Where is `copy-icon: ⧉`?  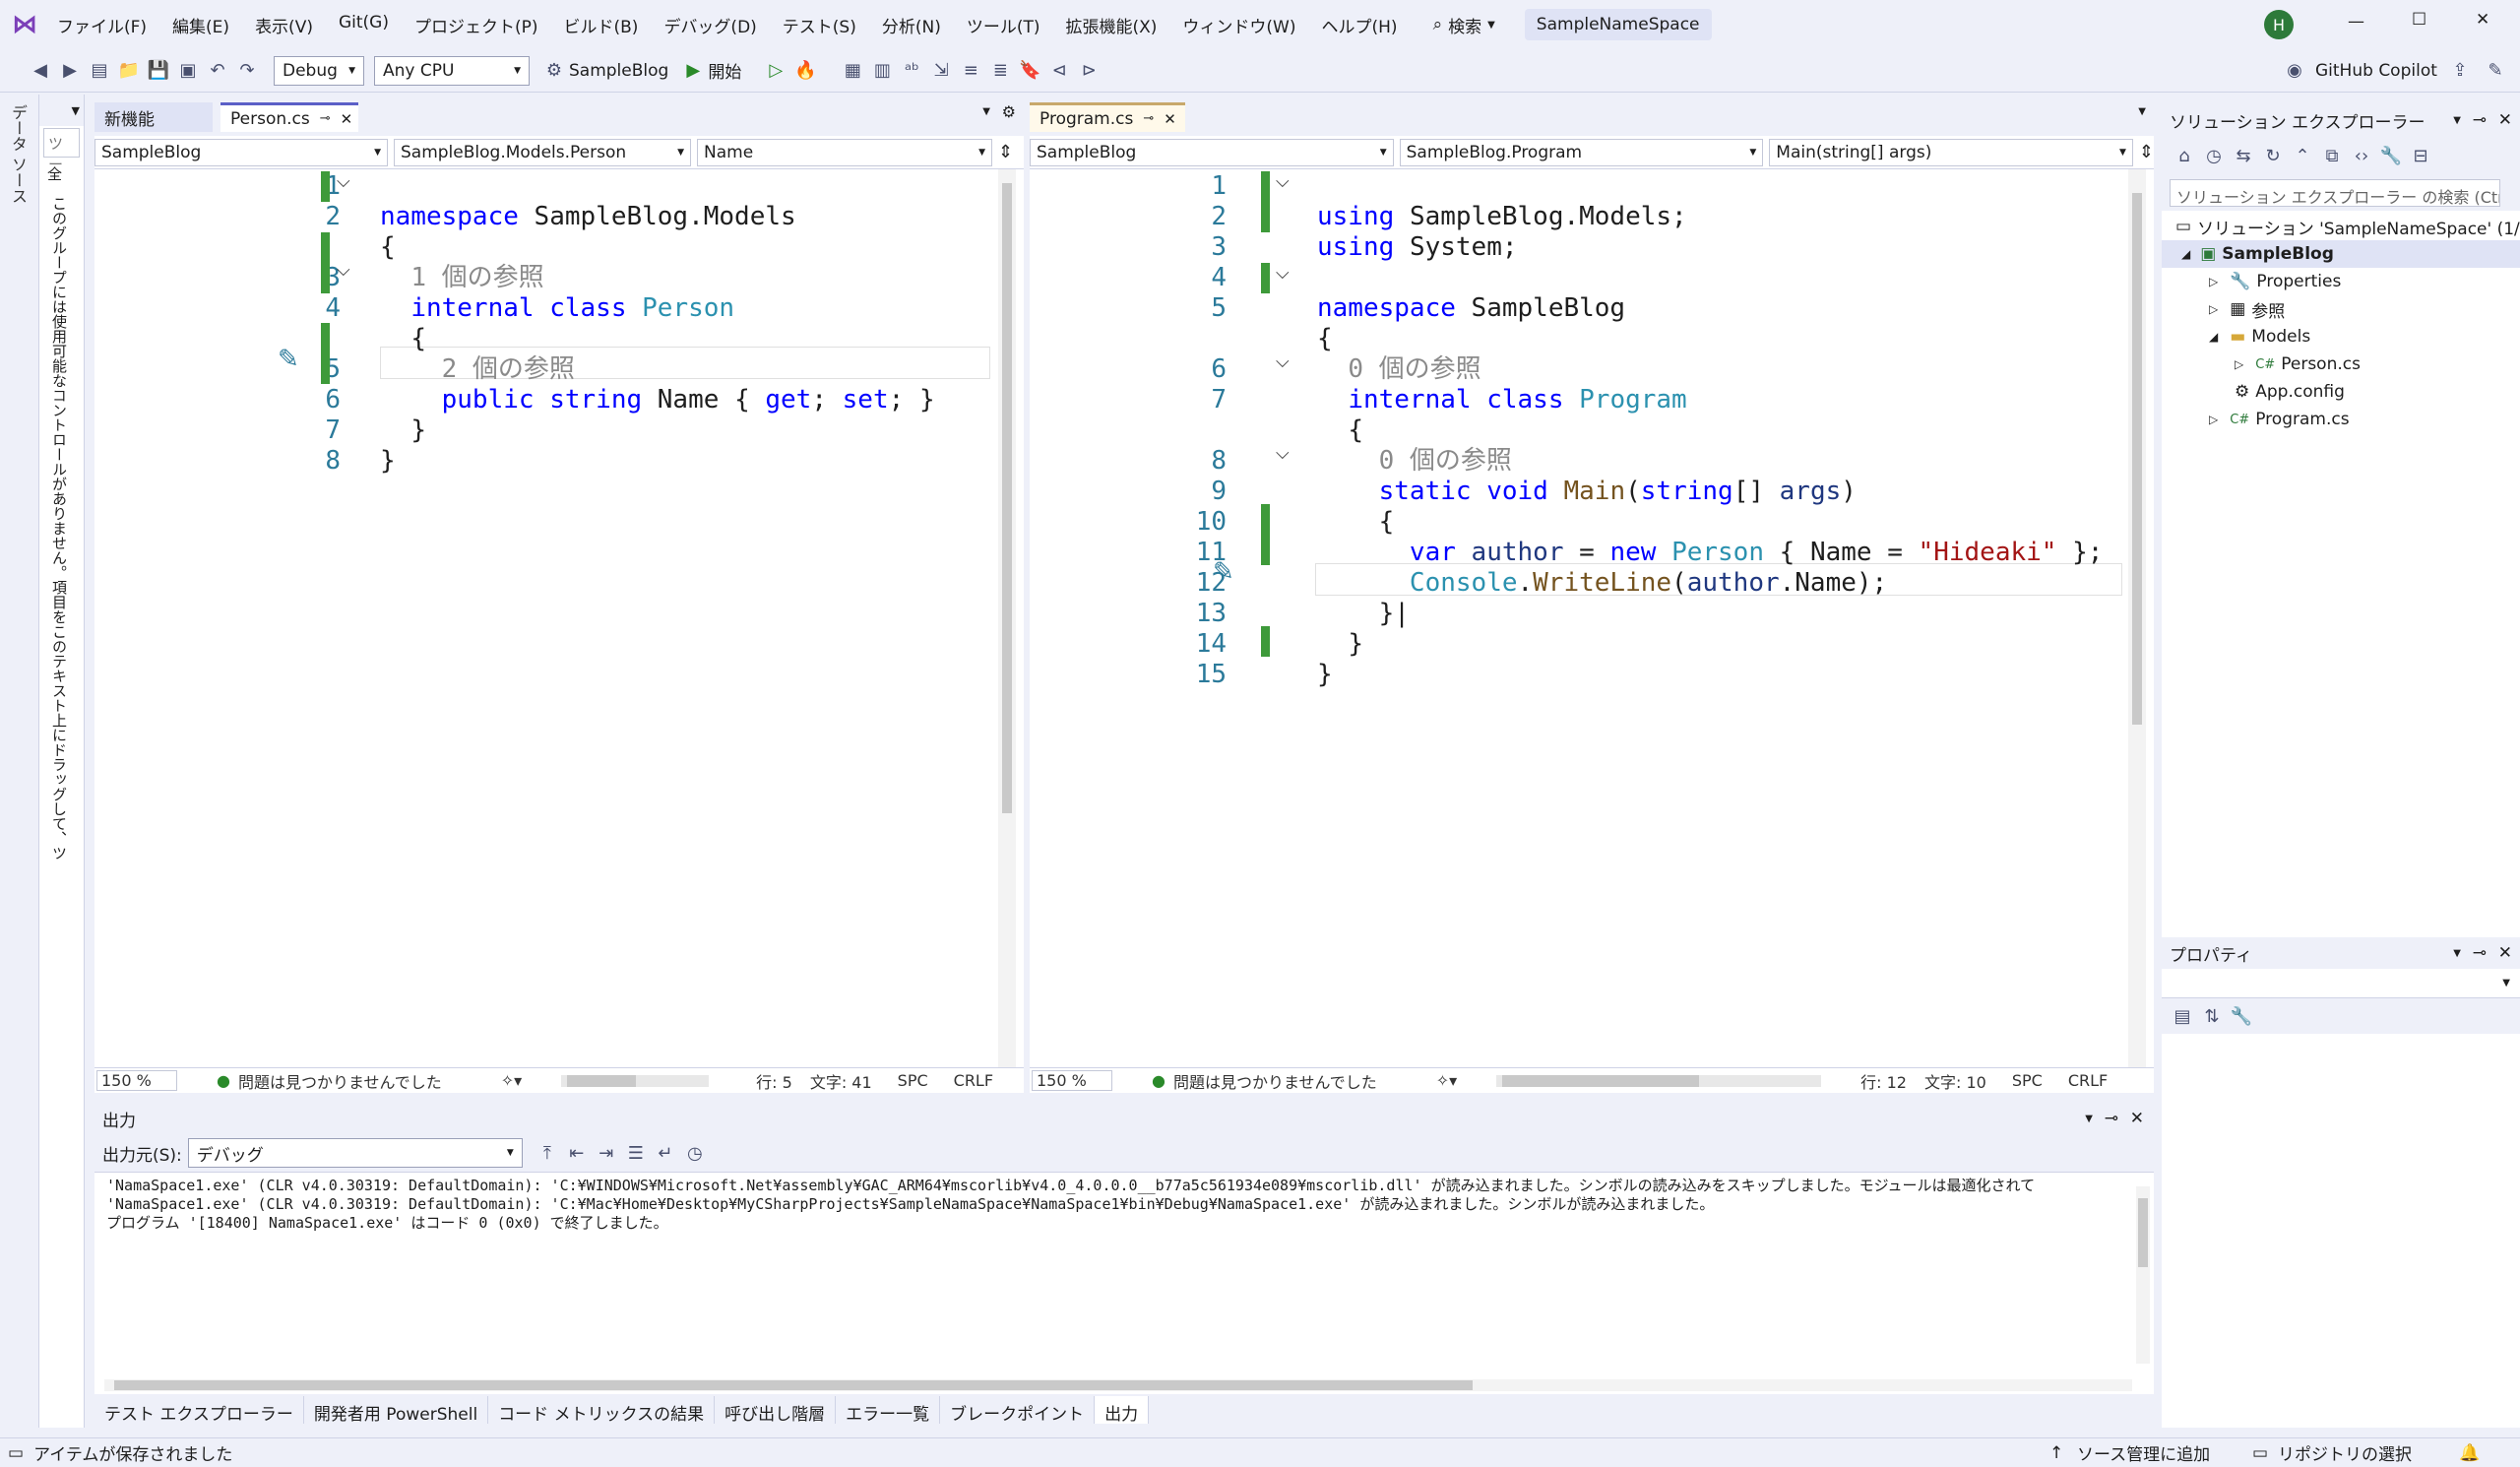
copy-icon: ⧉ is located at coordinates (2332, 155).